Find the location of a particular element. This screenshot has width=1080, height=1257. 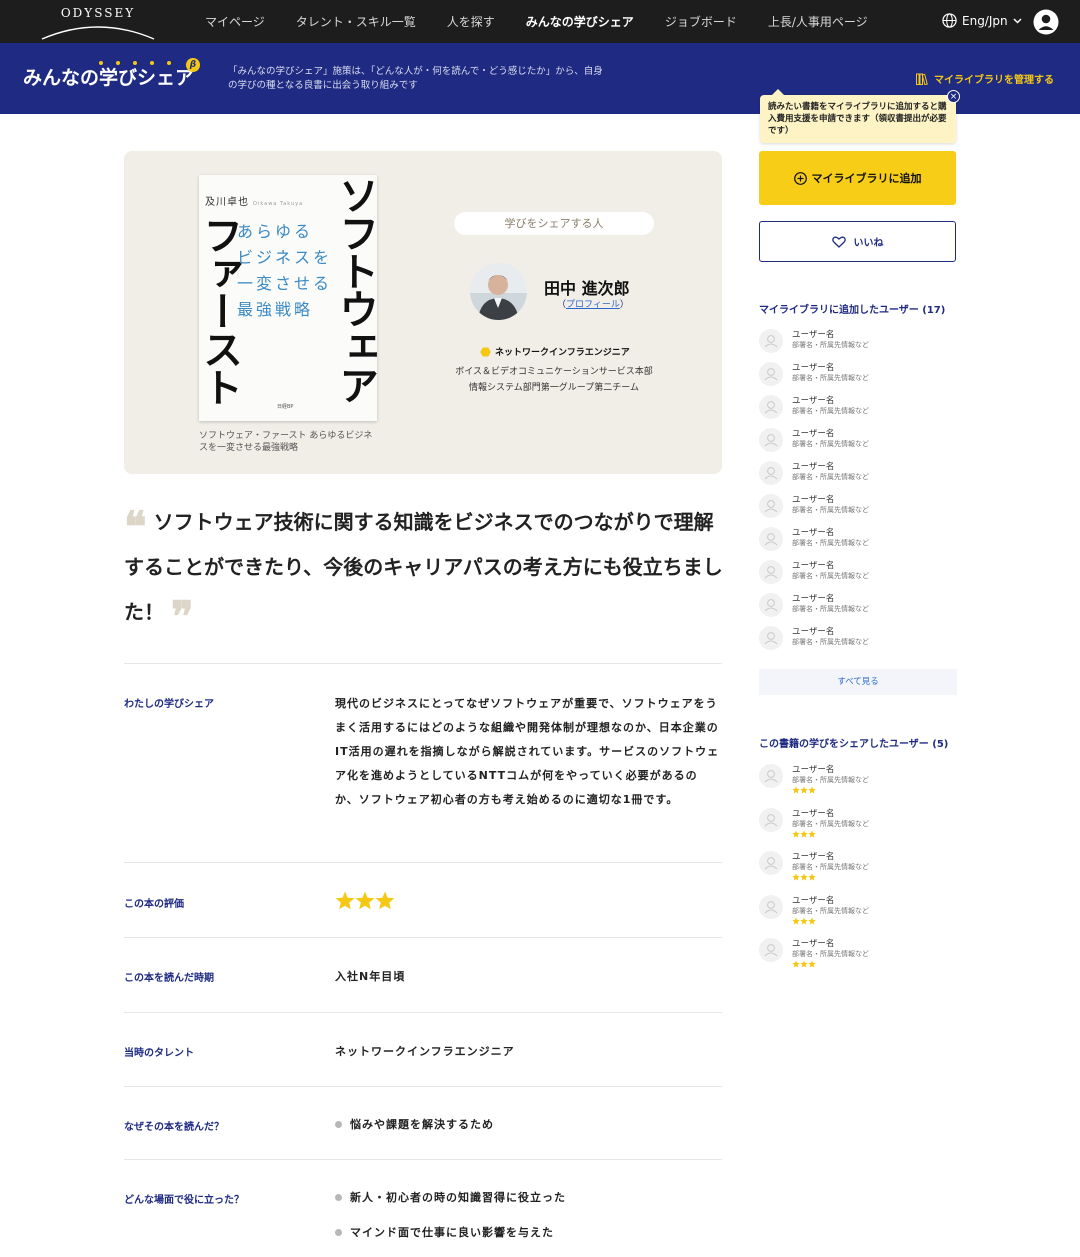

nav-link-talent-skills: タレント・スキル一覧 is located at coordinates (356, 21).